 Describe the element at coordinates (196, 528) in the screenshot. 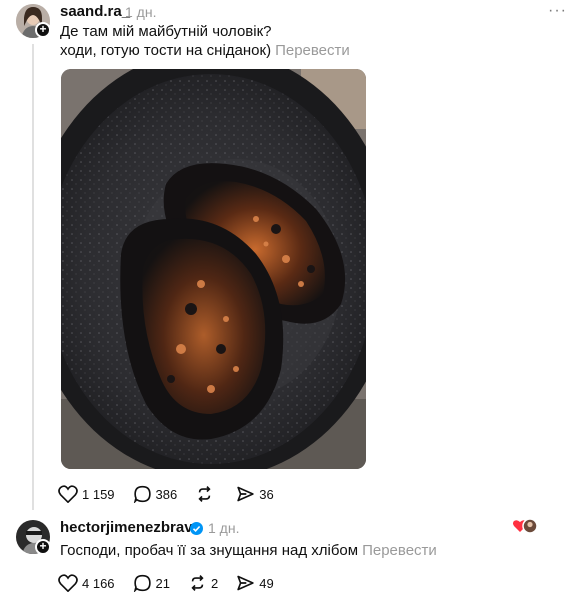

I see `verified-badge-icon` at that location.